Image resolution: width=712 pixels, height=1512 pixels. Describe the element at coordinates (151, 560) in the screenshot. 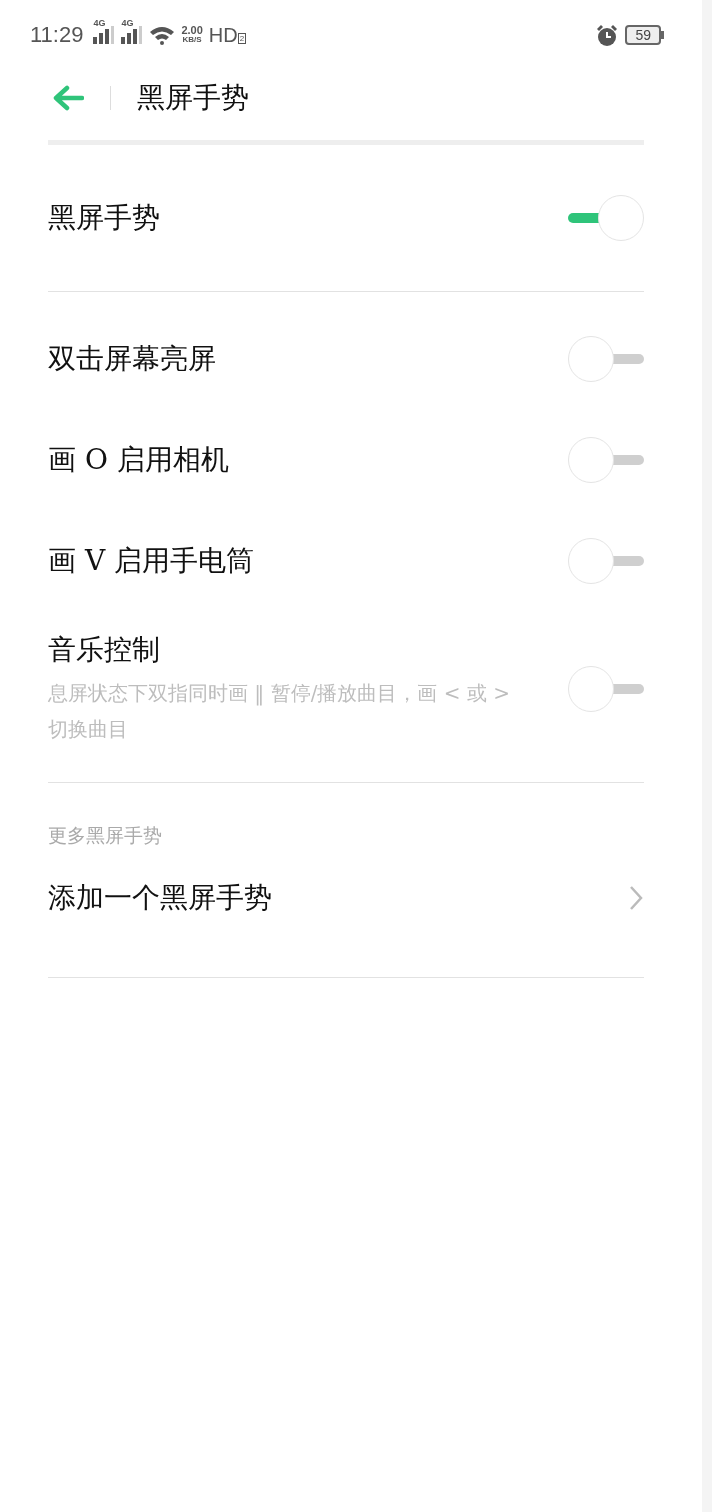

I see `setting-label: 画 V 启用手电筒` at that location.